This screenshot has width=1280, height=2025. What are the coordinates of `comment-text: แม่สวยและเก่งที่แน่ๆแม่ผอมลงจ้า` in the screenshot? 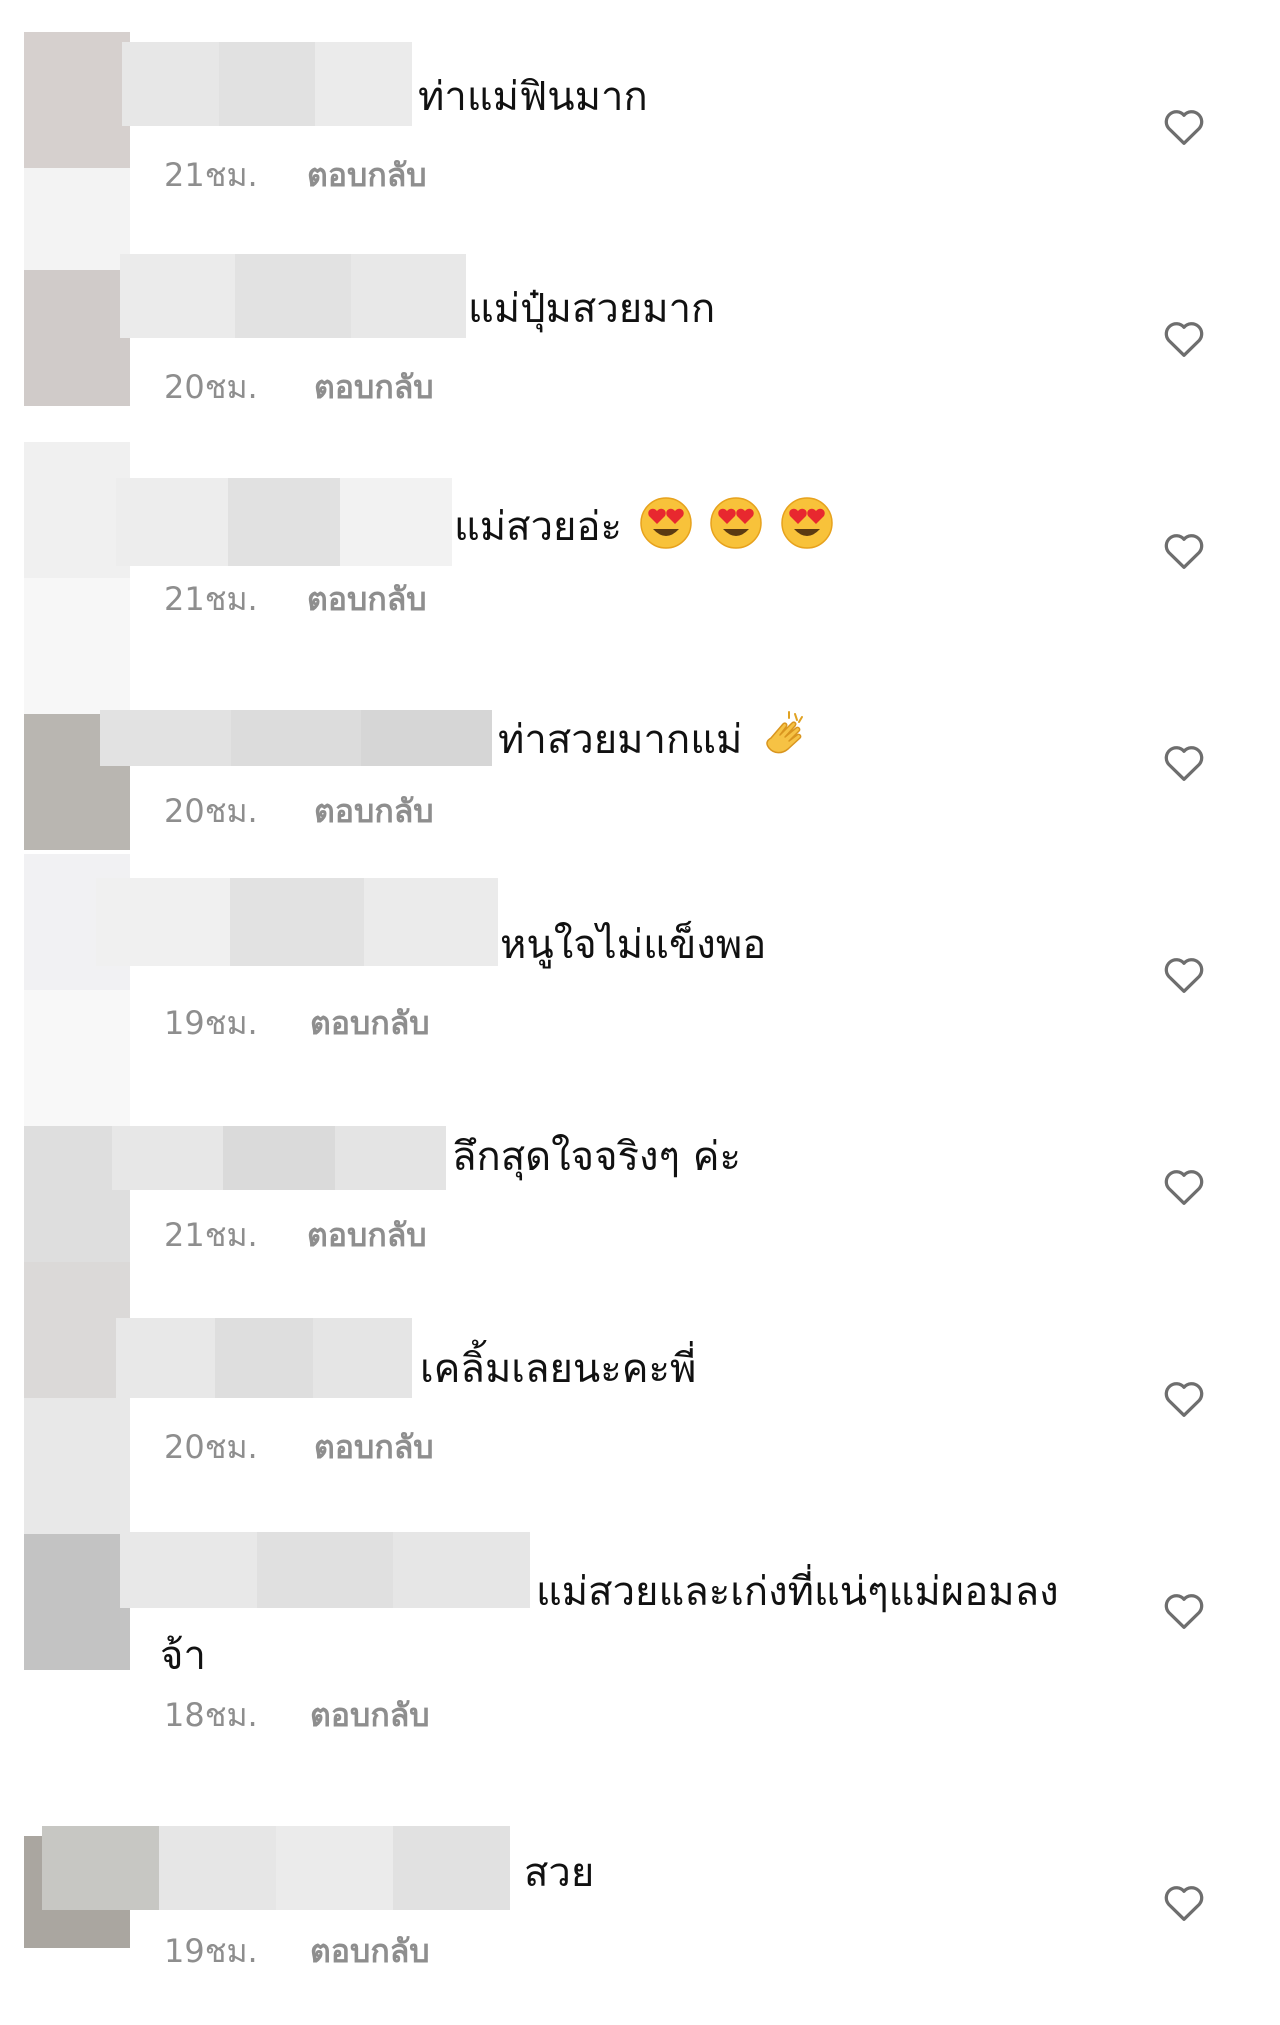 It's located at (609, 1624).